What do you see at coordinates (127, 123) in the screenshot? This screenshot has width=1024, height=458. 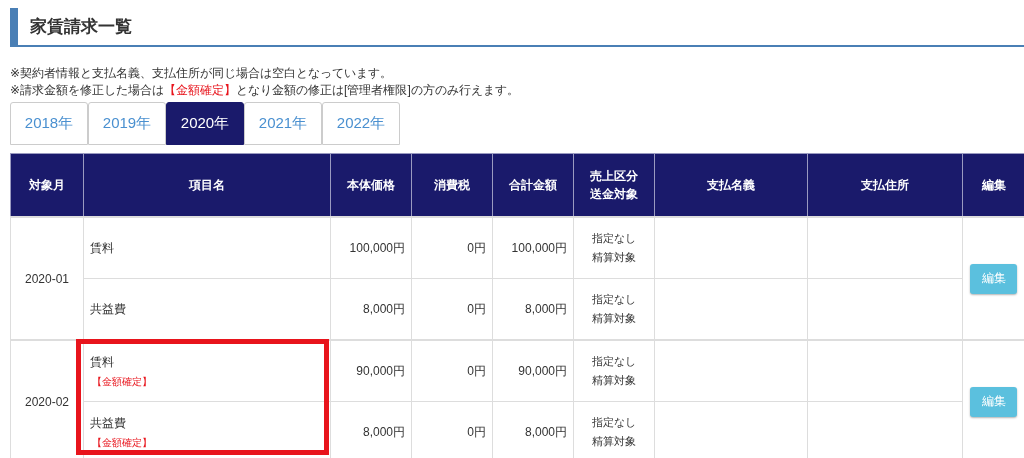 I see `year-tab: 2019年` at bounding box center [127, 123].